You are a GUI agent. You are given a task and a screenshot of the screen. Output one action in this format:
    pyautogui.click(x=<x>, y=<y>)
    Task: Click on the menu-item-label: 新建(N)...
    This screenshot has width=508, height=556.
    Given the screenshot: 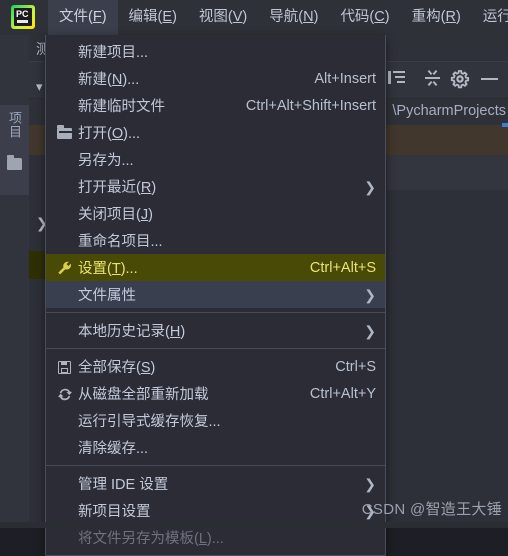 What is the action you would take?
    pyautogui.click(x=109, y=80)
    